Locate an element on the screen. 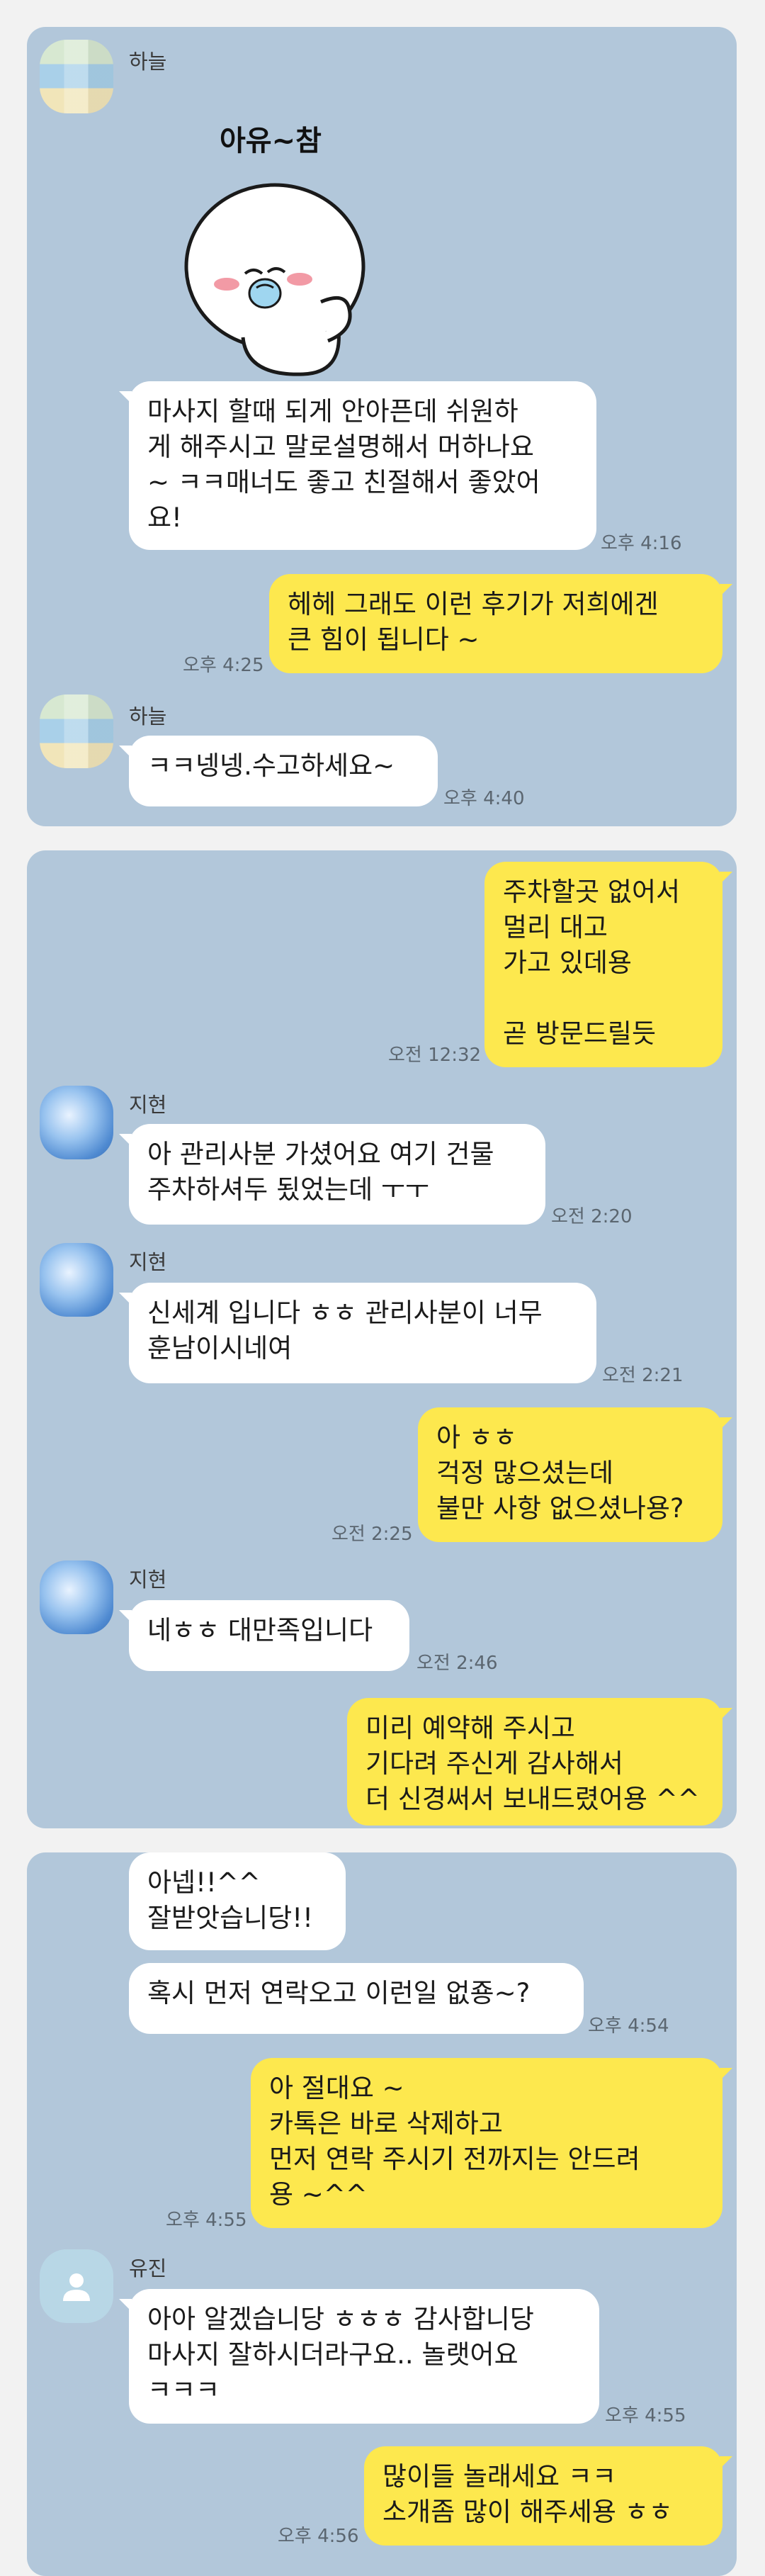  message-time: 오전 2:46 is located at coordinates (457, 1663).